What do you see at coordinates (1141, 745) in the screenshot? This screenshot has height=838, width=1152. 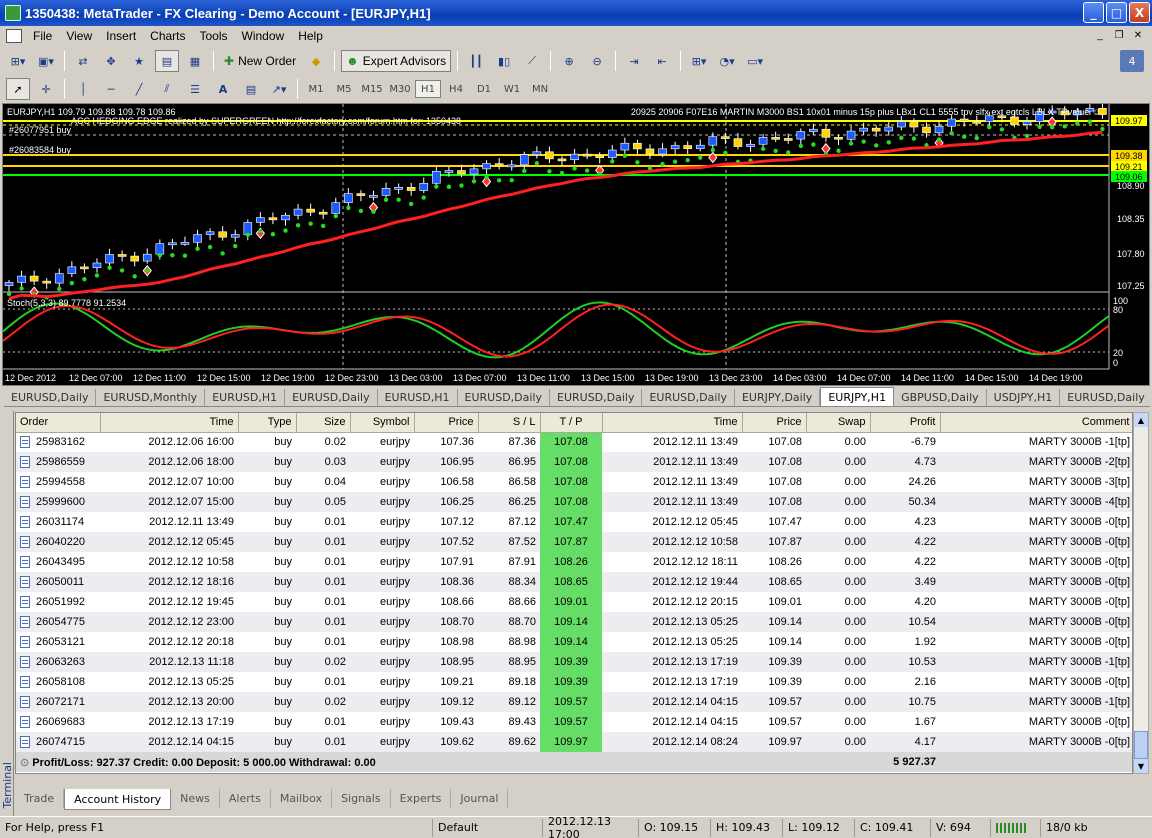 I see `scroll-thumb` at bounding box center [1141, 745].